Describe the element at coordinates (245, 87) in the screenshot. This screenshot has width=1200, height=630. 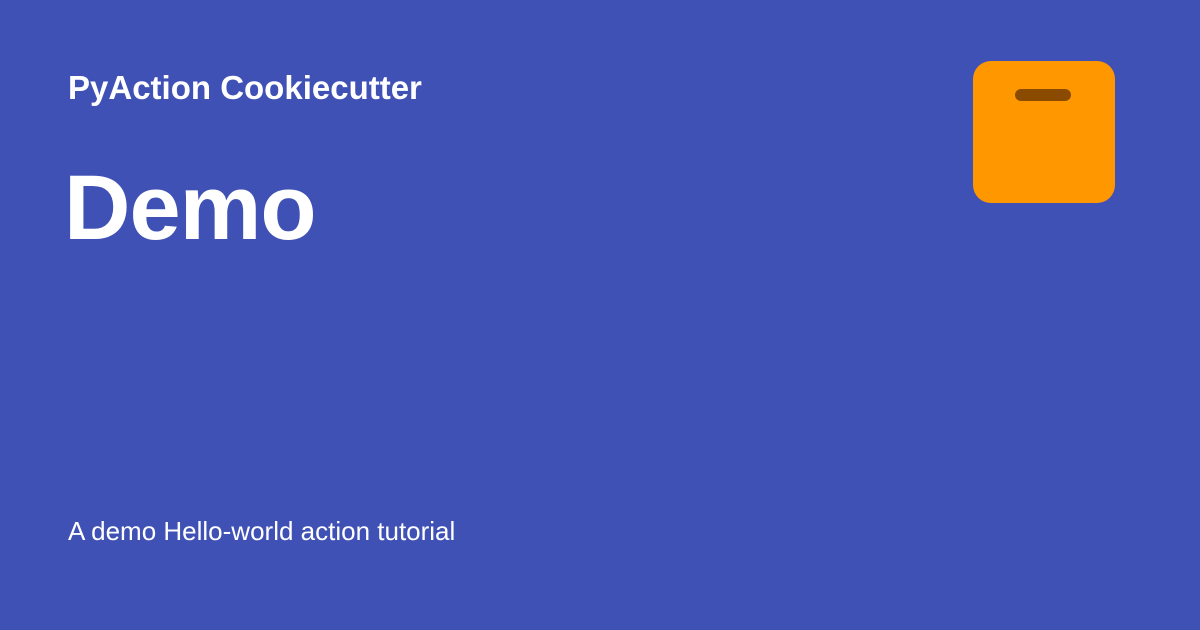
I see `site-name: PyAction Cookiecutter` at that location.